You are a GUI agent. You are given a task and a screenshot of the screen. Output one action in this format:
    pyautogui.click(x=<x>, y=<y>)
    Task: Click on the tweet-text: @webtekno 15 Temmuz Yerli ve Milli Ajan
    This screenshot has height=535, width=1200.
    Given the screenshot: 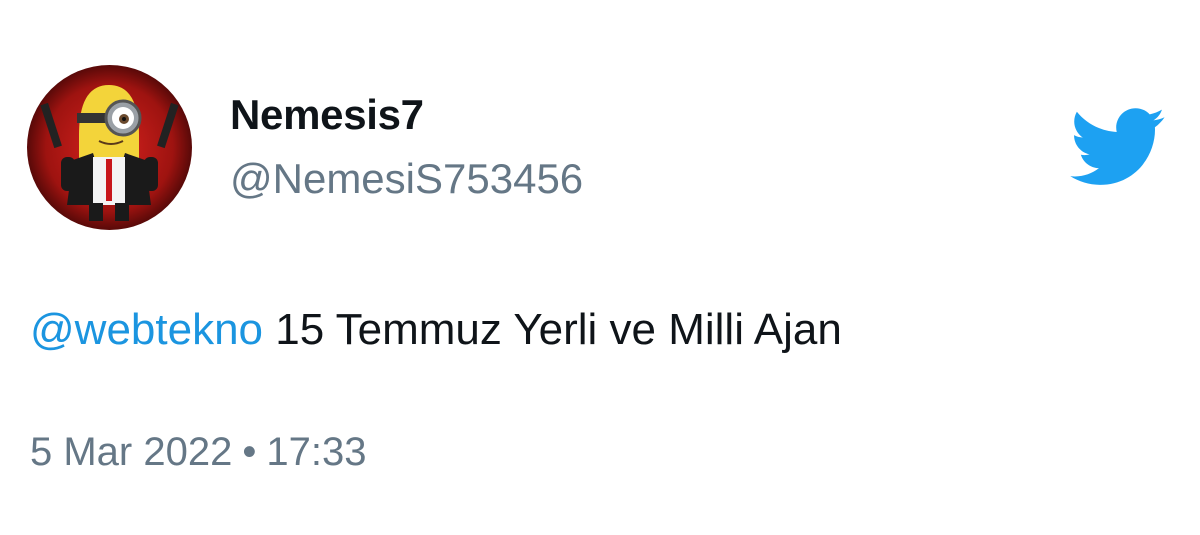 What is the action you would take?
    pyautogui.click(x=436, y=330)
    